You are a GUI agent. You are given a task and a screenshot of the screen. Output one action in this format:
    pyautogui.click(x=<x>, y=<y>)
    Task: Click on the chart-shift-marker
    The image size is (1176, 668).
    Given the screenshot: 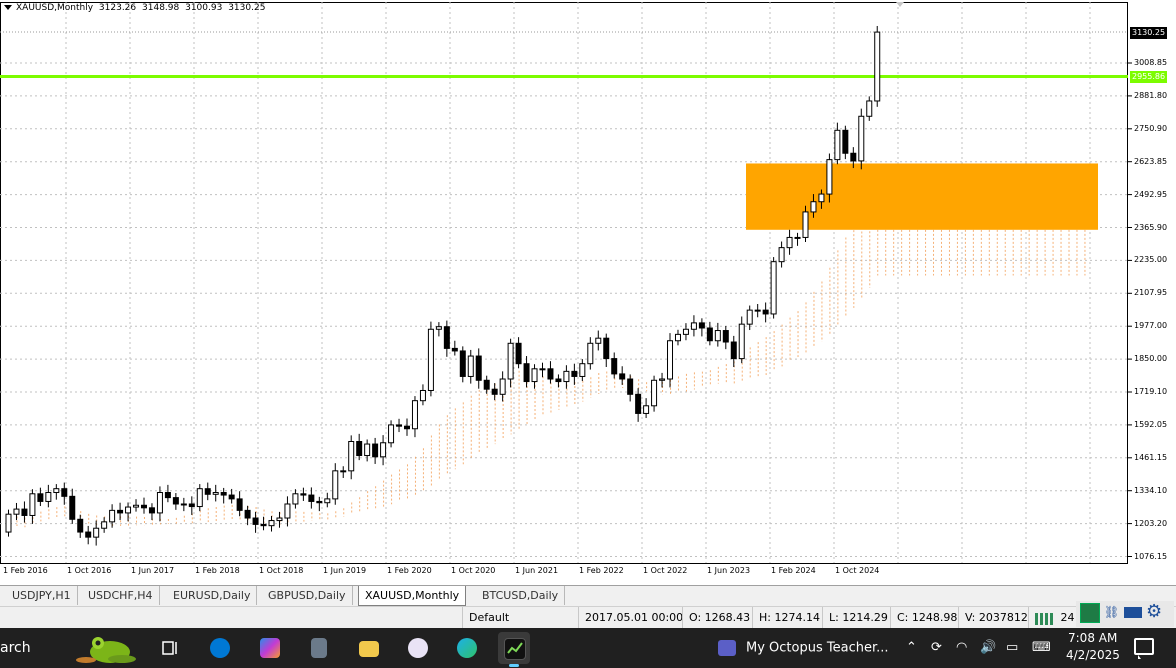 What is the action you would take?
    pyautogui.click(x=900, y=4)
    